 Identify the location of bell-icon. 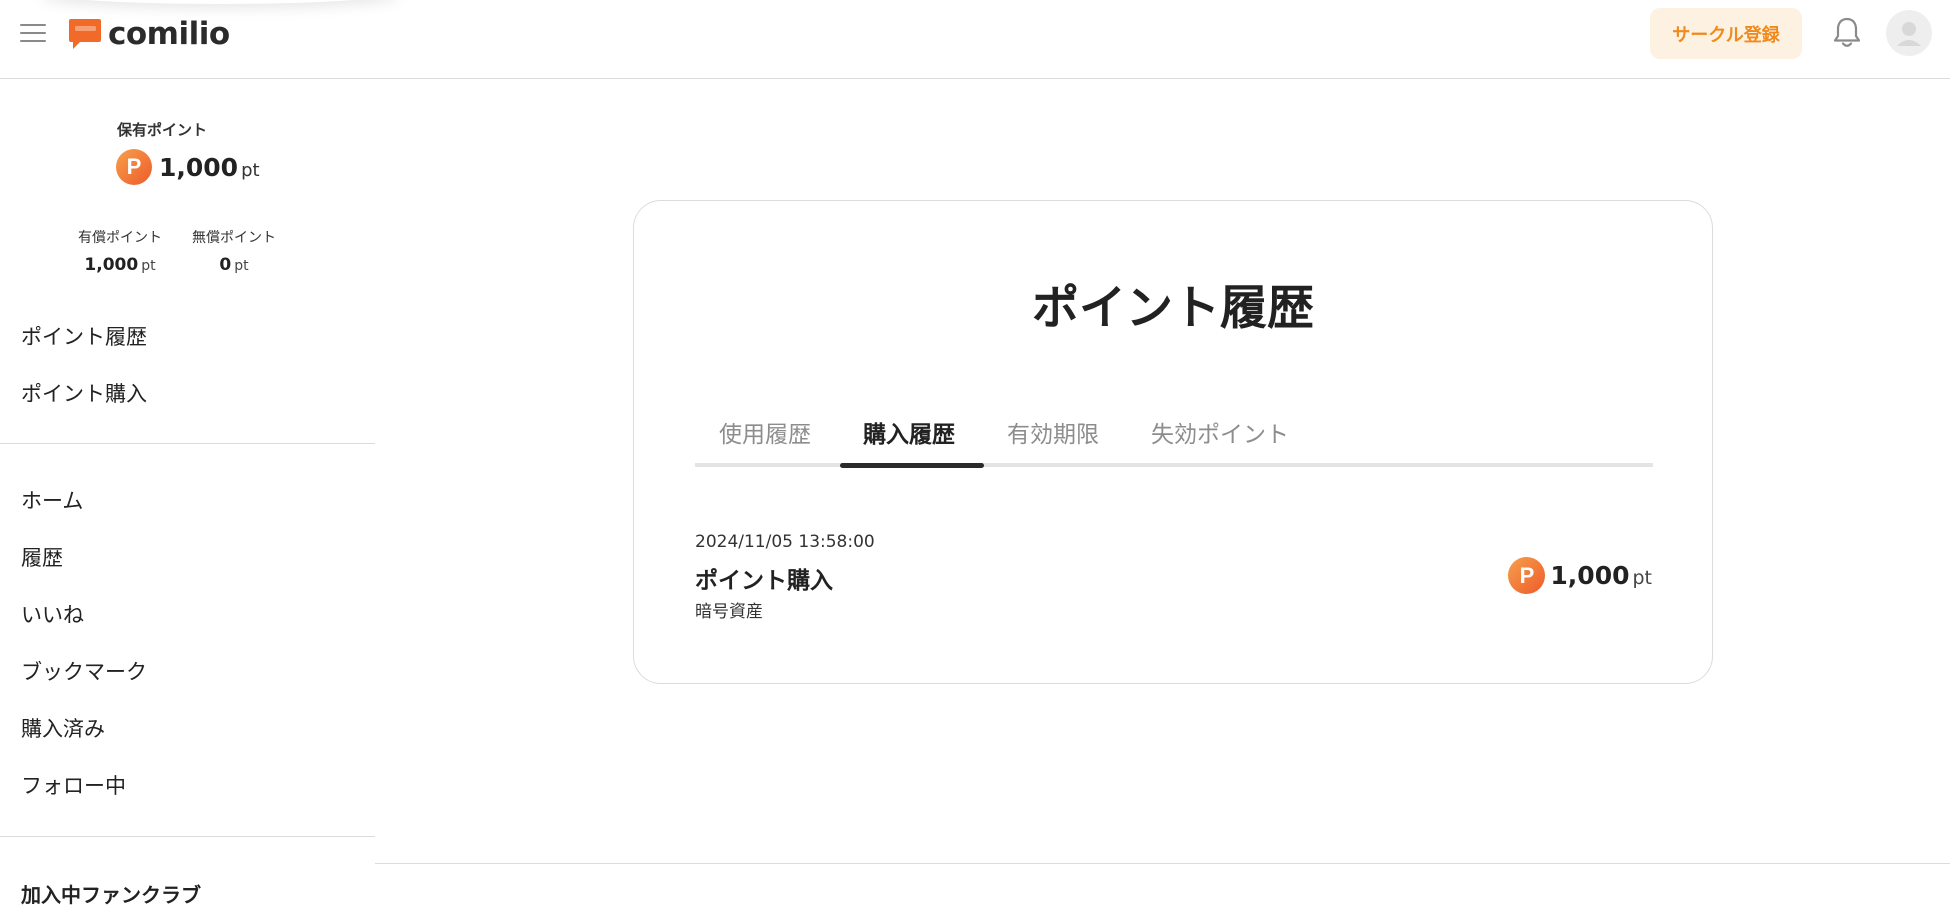
(1847, 33).